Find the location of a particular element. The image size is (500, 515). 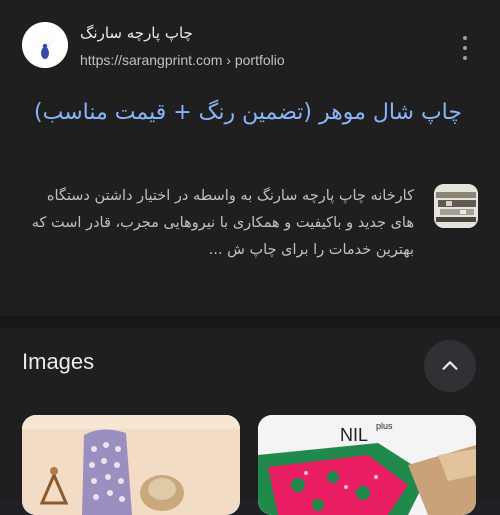

site-name: چاپ پارچه سارنگ is located at coordinates (136, 33).